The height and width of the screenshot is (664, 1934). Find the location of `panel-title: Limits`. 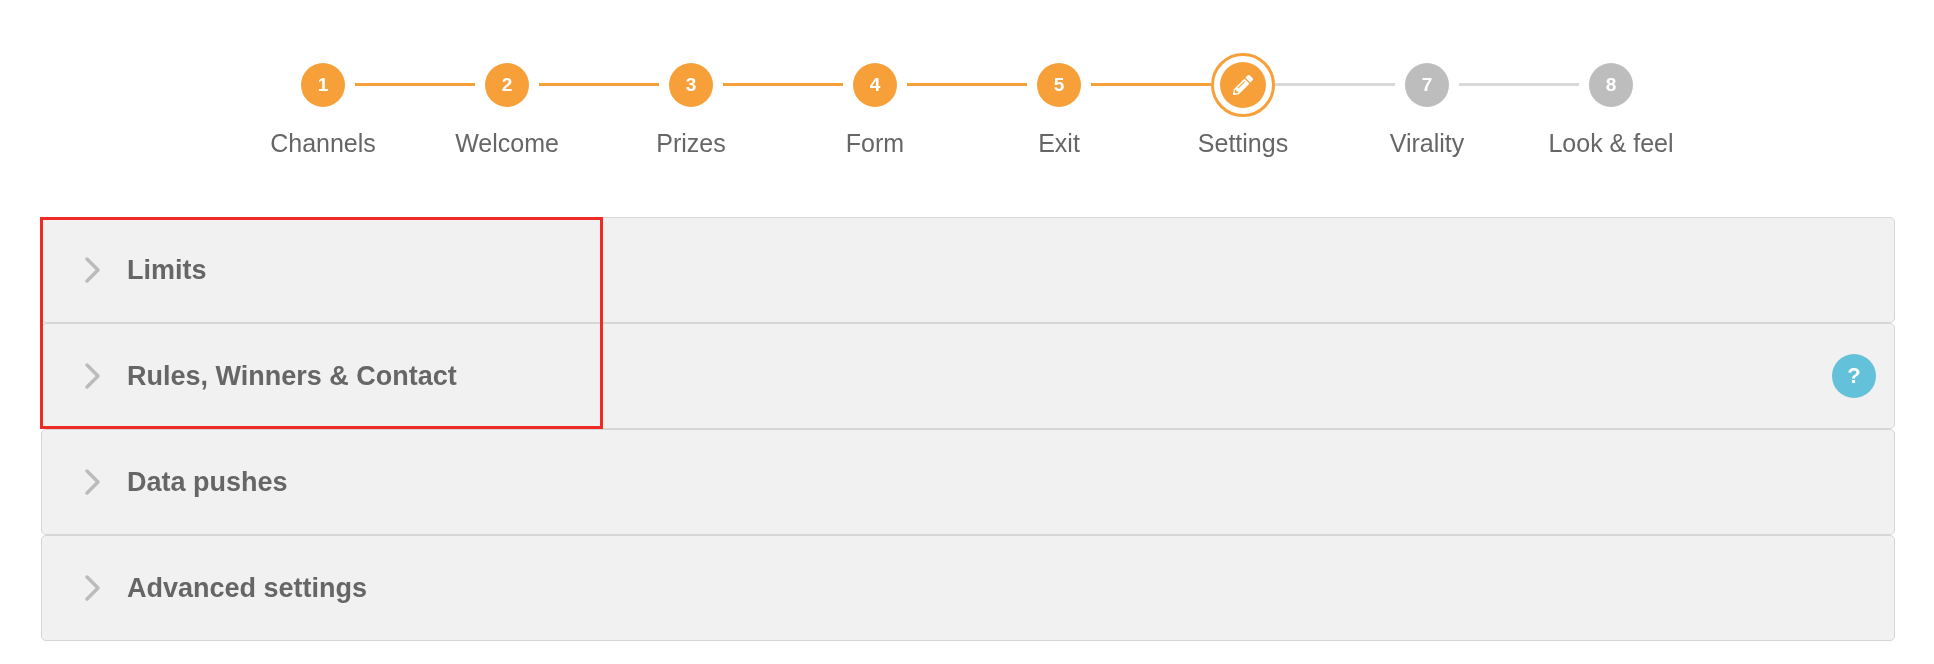

panel-title: Limits is located at coordinates (167, 270).